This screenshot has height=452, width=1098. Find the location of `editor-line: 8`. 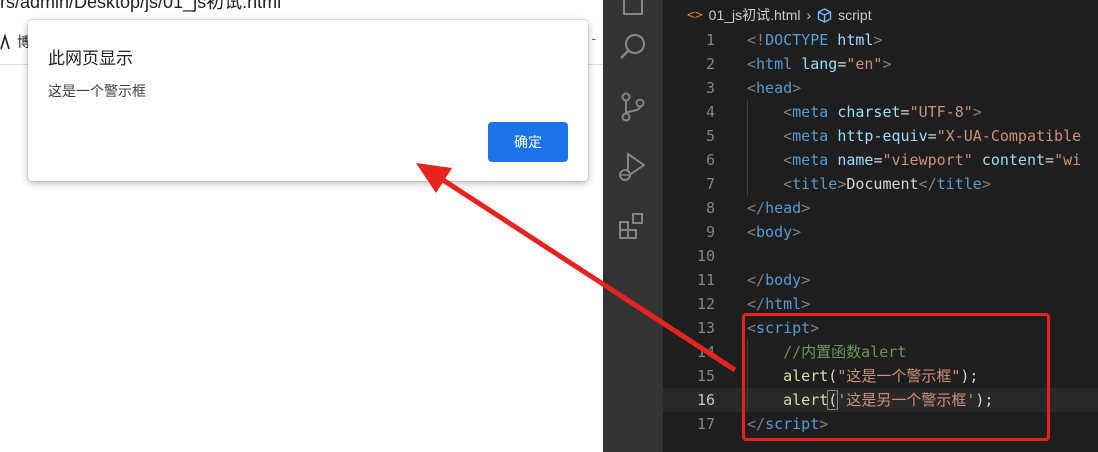

editor-line: 8 is located at coordinates (880, 208).